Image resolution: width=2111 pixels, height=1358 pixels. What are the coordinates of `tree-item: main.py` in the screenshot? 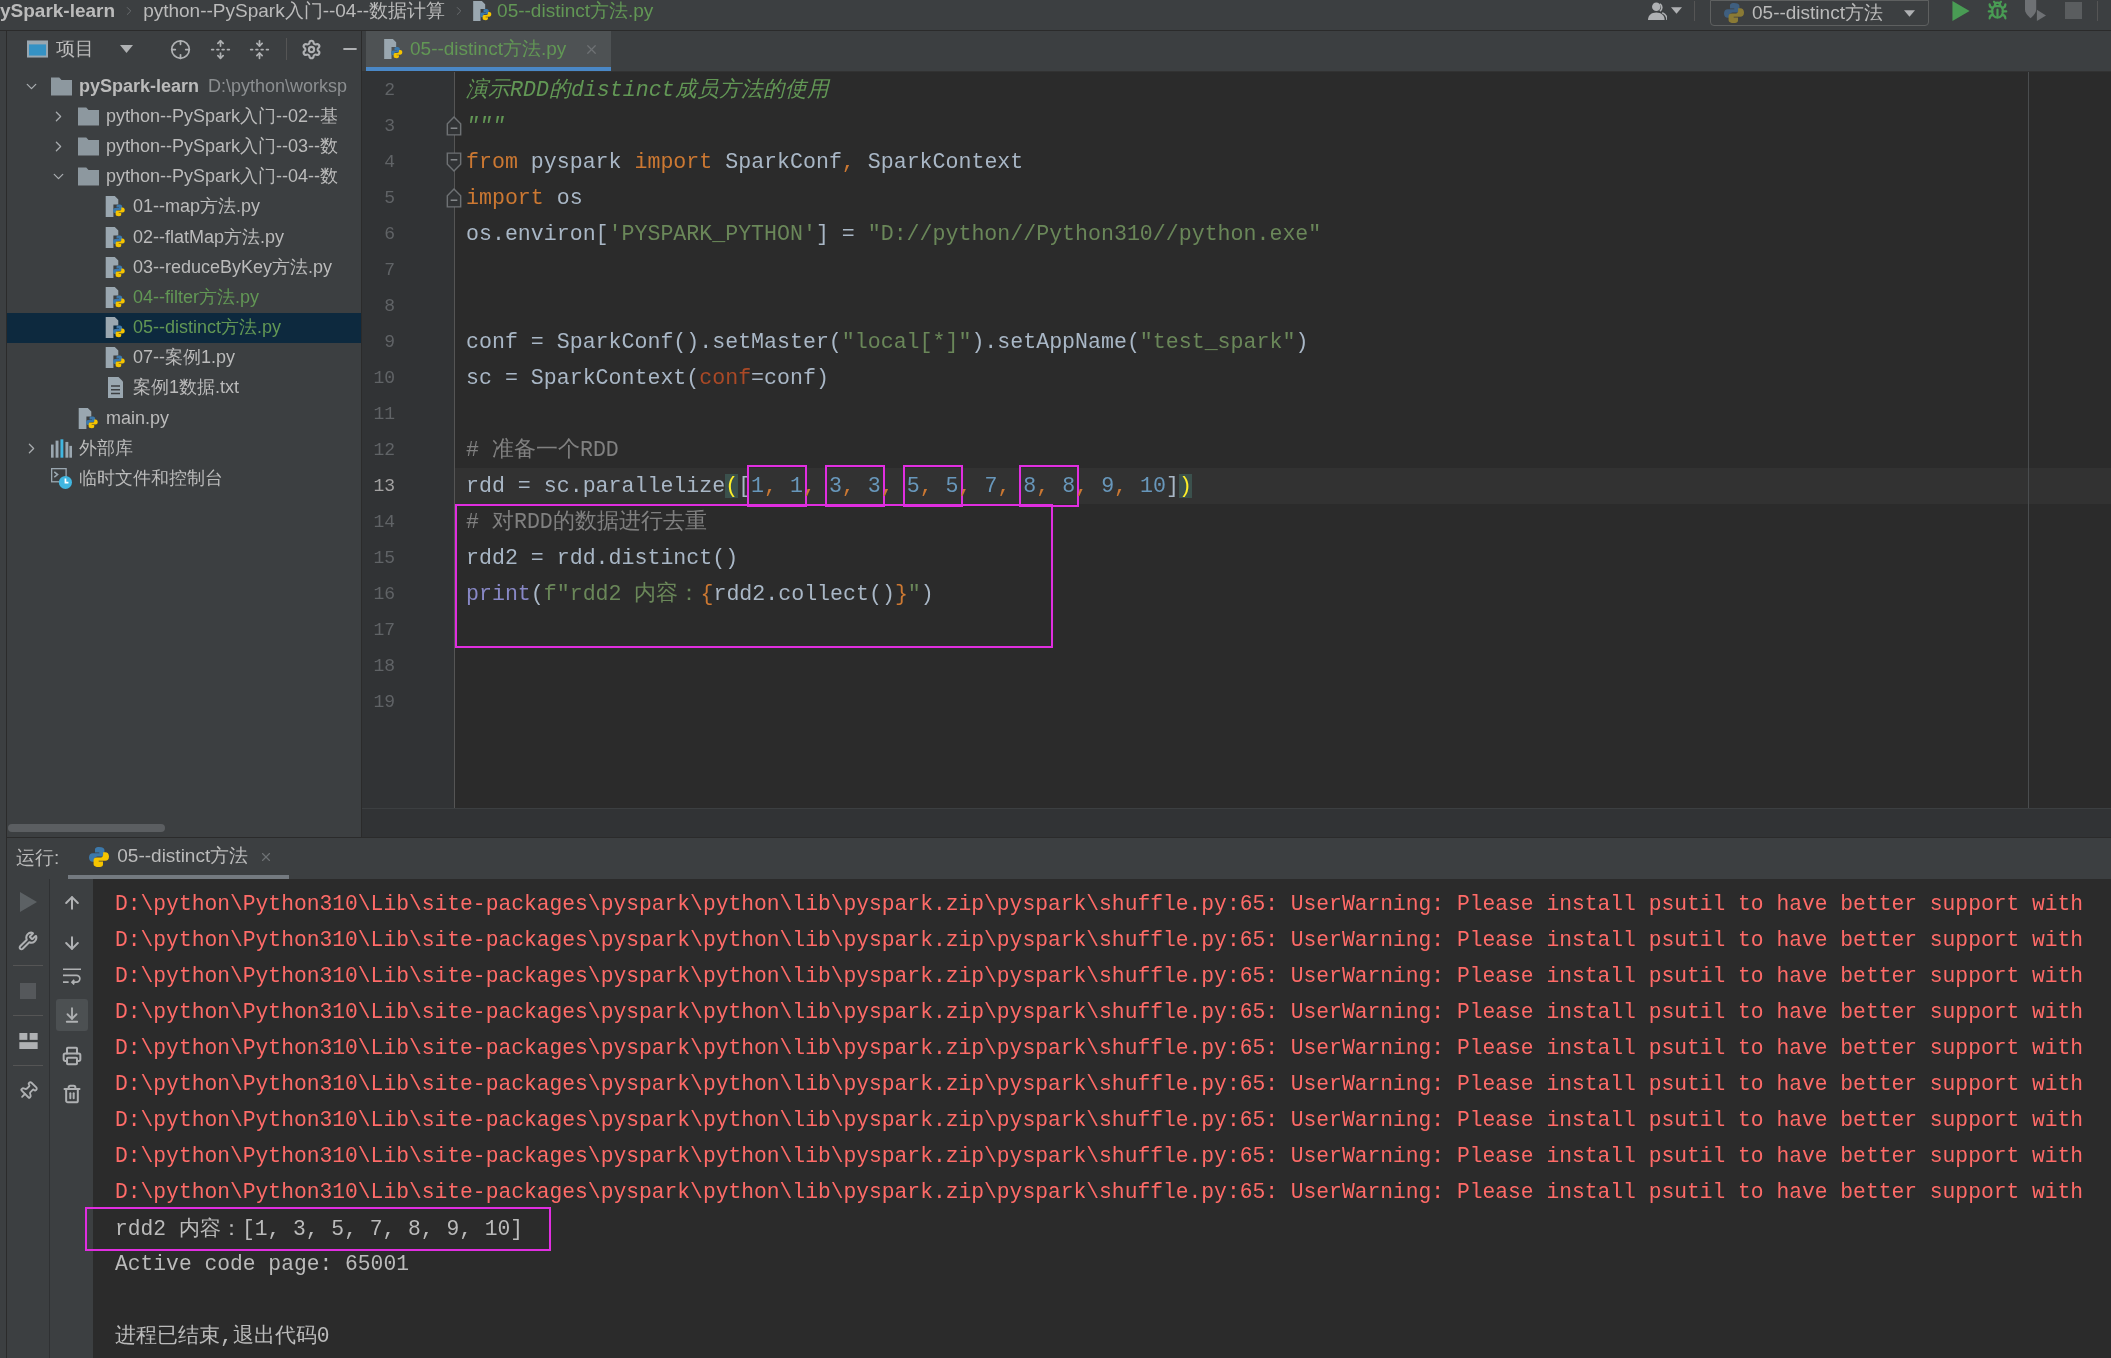 It's located at (184, 418).